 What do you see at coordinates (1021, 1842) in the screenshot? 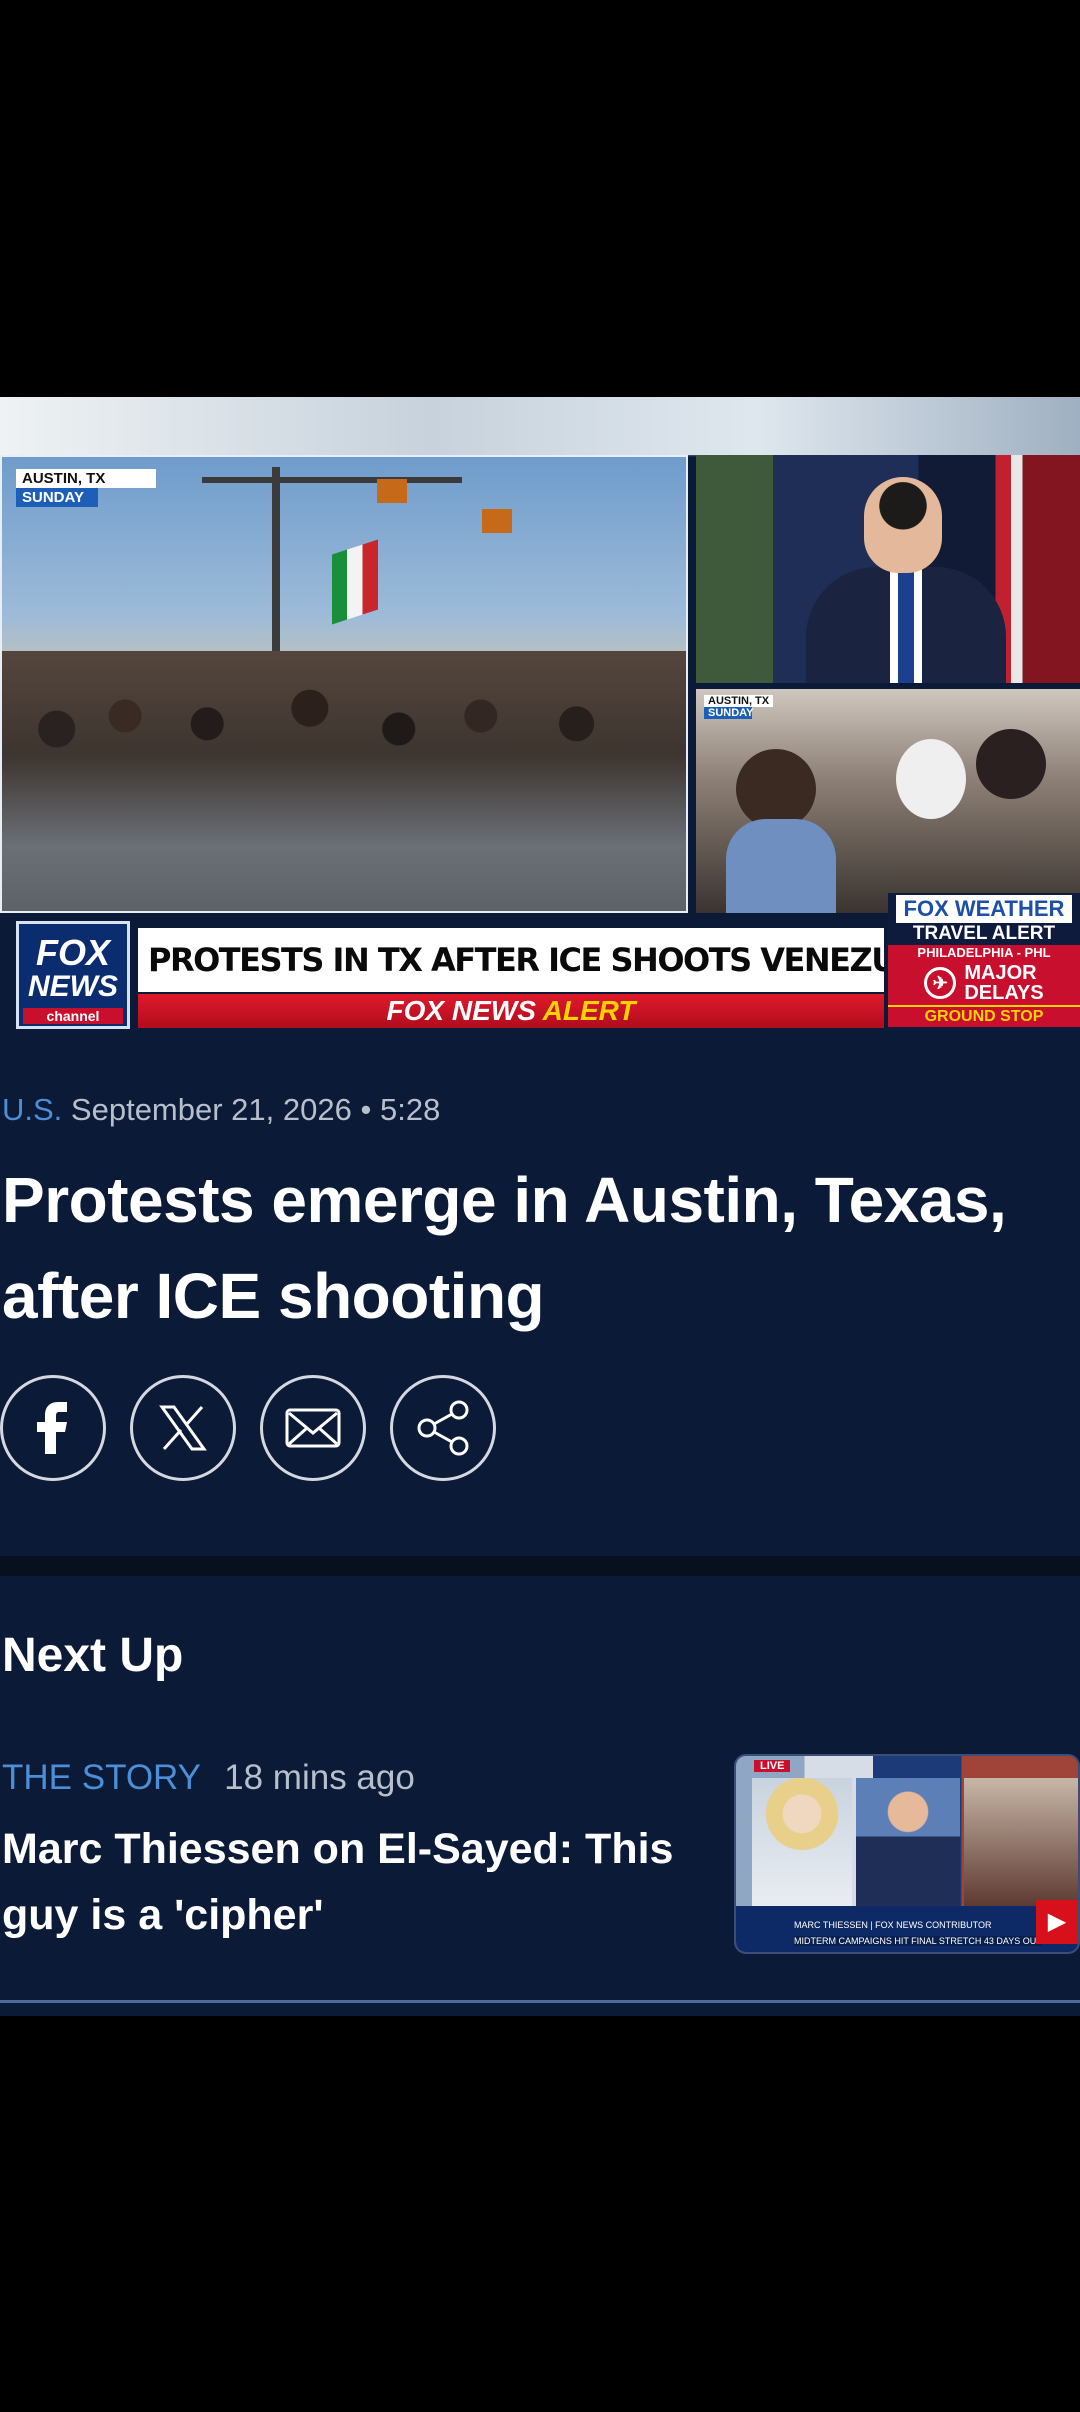
I see `thumb-footage-window` at bounding box center [1021, 1842].